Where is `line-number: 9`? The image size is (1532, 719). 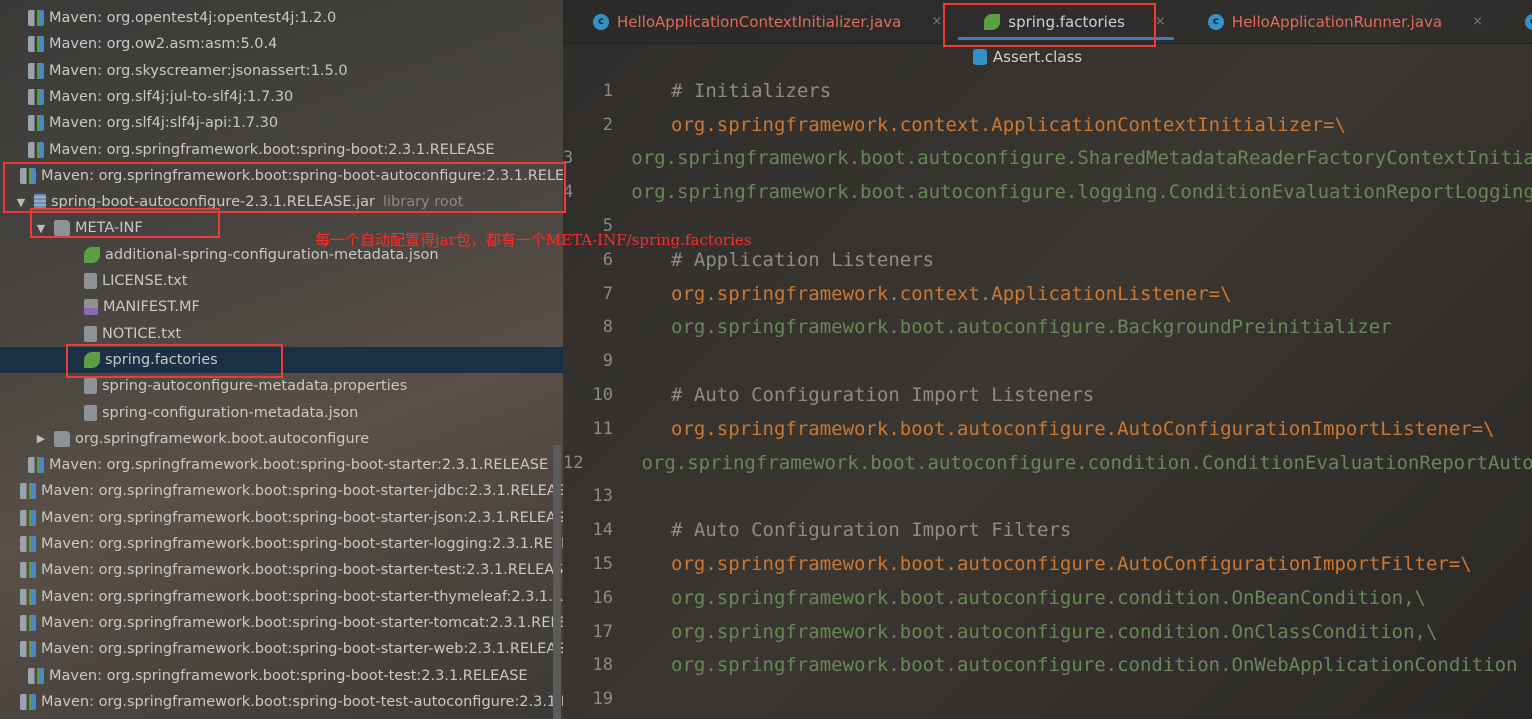 line-number: 9 is located at coordinates (607, 361).